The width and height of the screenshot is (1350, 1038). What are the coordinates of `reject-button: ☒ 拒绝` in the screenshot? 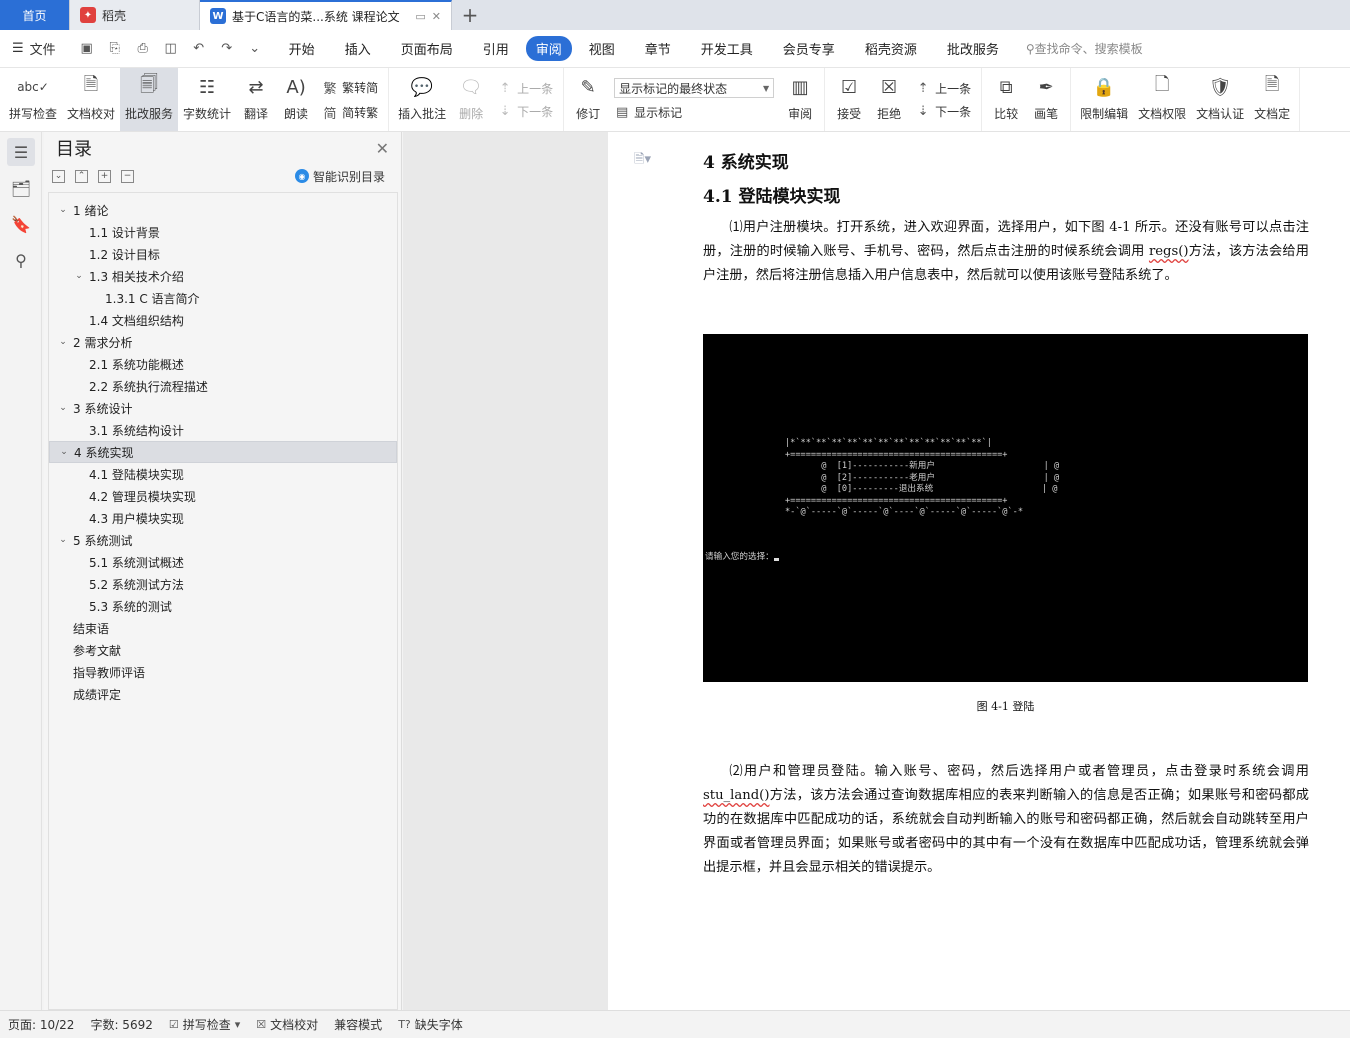 It's located at (889, 99).